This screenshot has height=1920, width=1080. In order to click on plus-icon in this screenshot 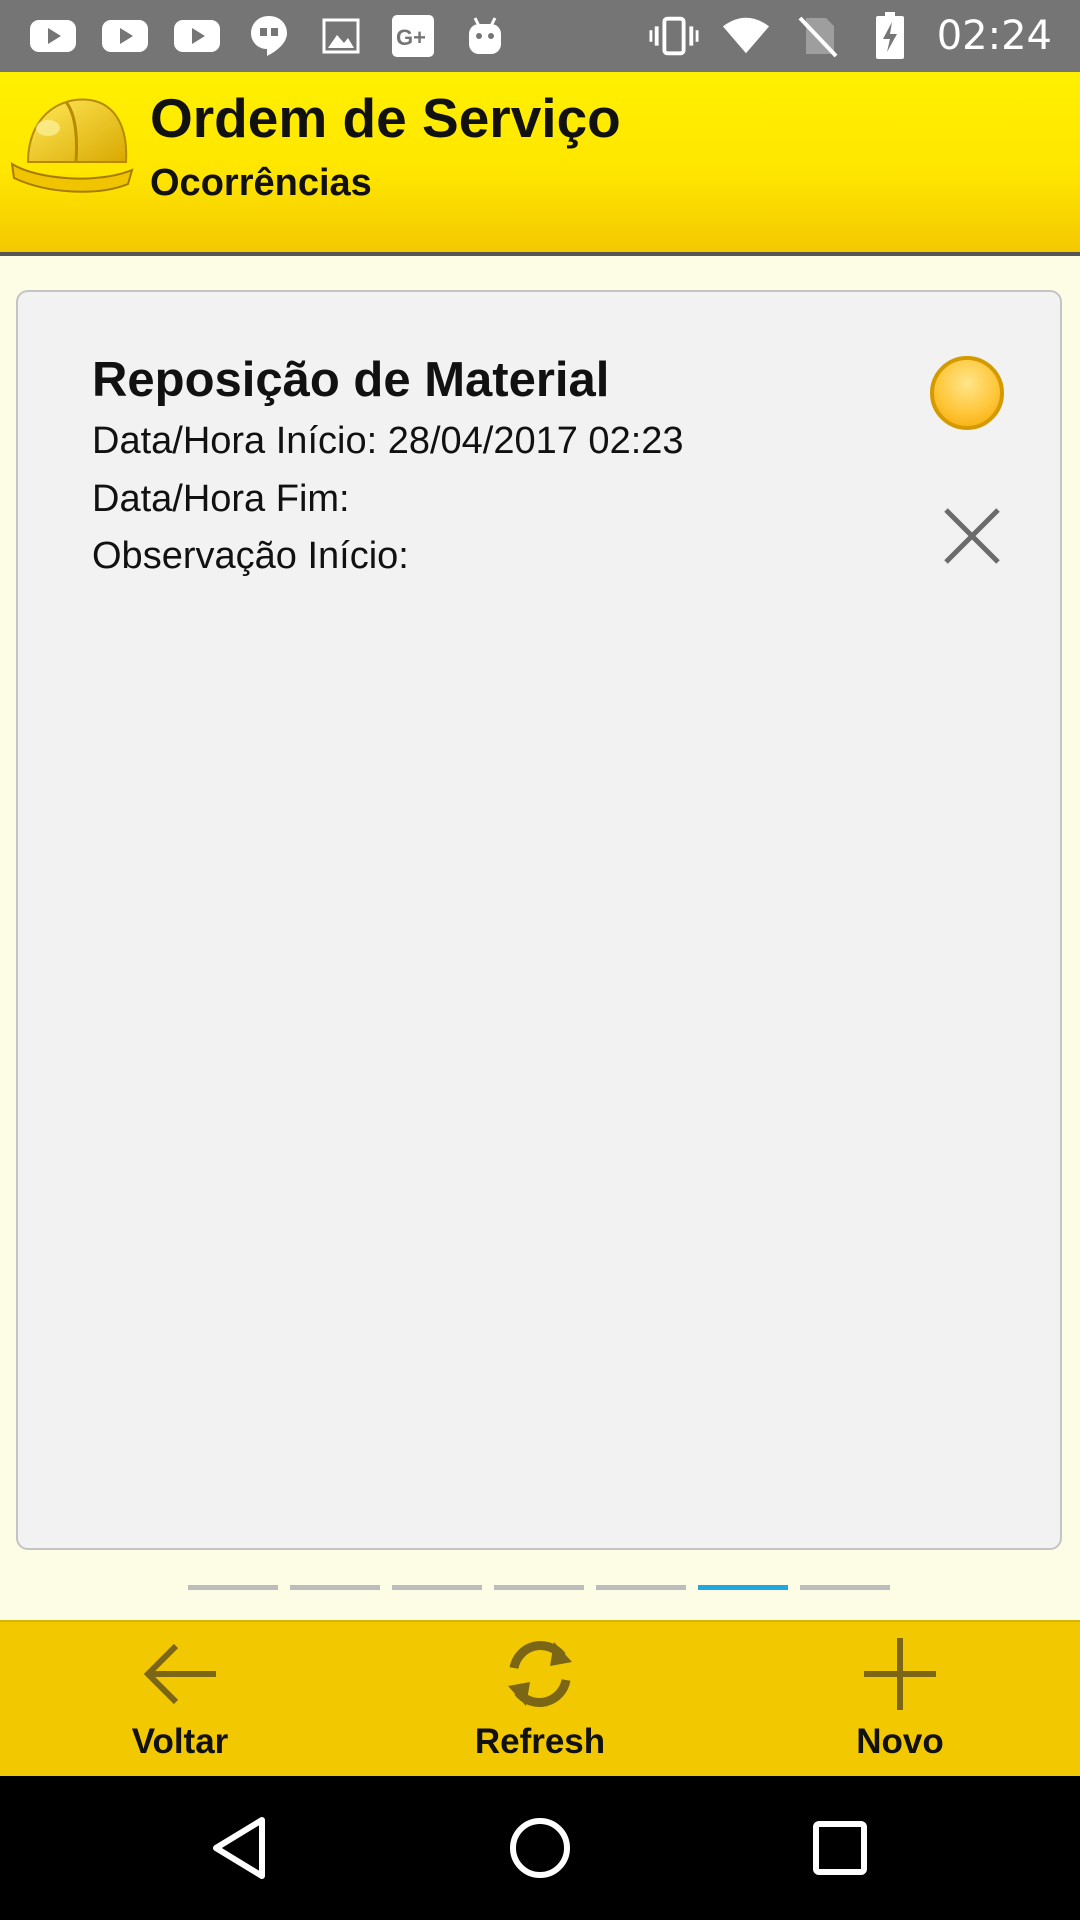, I will do `click(900, 1674)`.